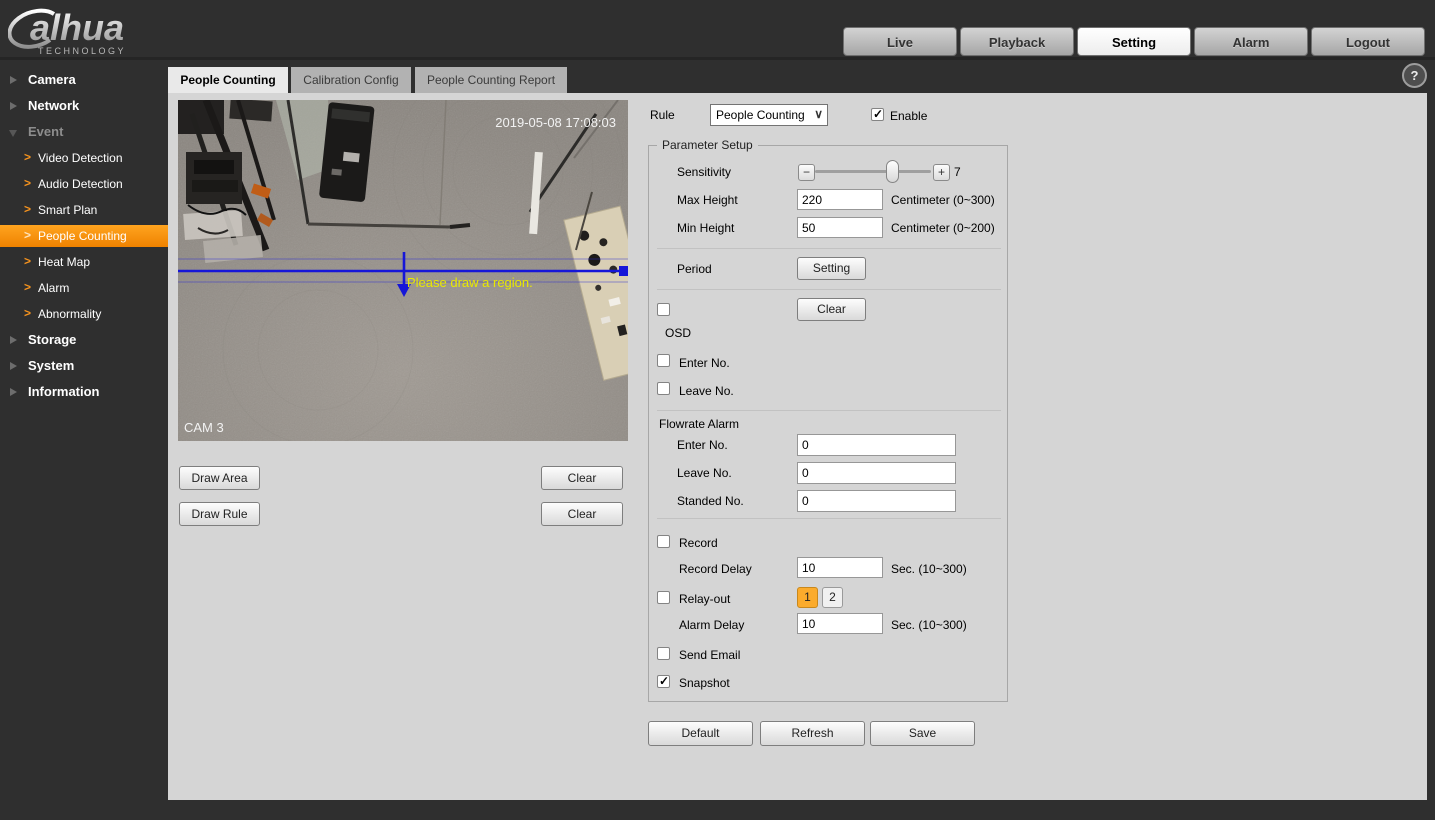 The width and height of the screenshot is (1435, 820). Describe the element at coordinates (663, 360) in the screenshot. I see `osd-enter-no-checkbox` at that location.